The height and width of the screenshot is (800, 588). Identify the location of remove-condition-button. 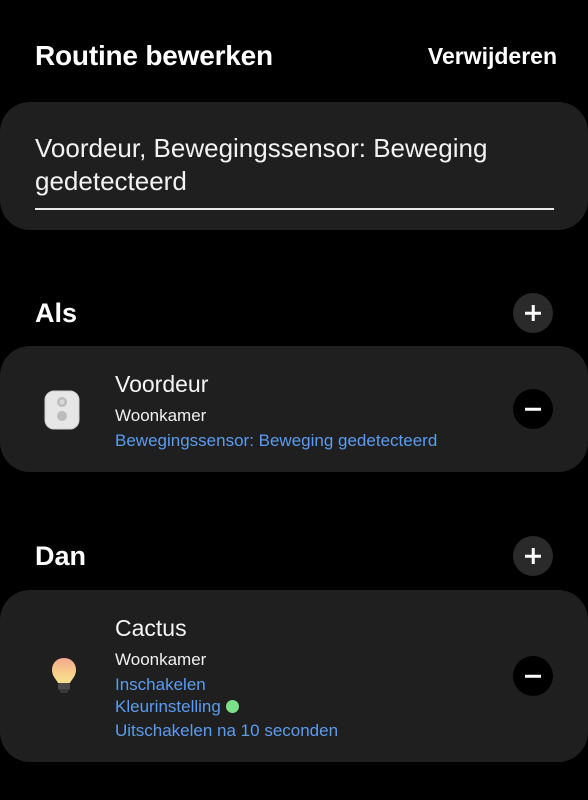
(533, 409).